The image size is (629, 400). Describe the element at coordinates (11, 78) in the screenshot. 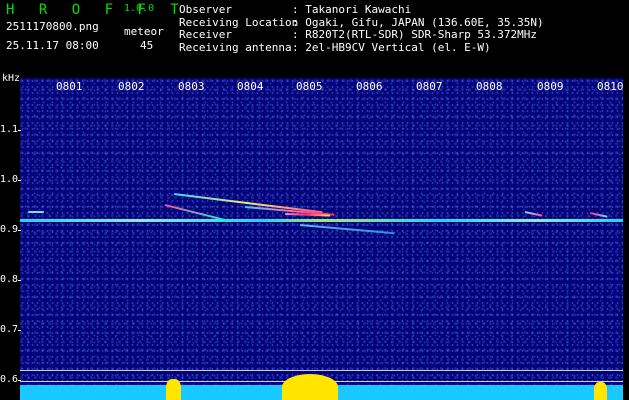

I see `freq-unit-label: kHz` at that location.